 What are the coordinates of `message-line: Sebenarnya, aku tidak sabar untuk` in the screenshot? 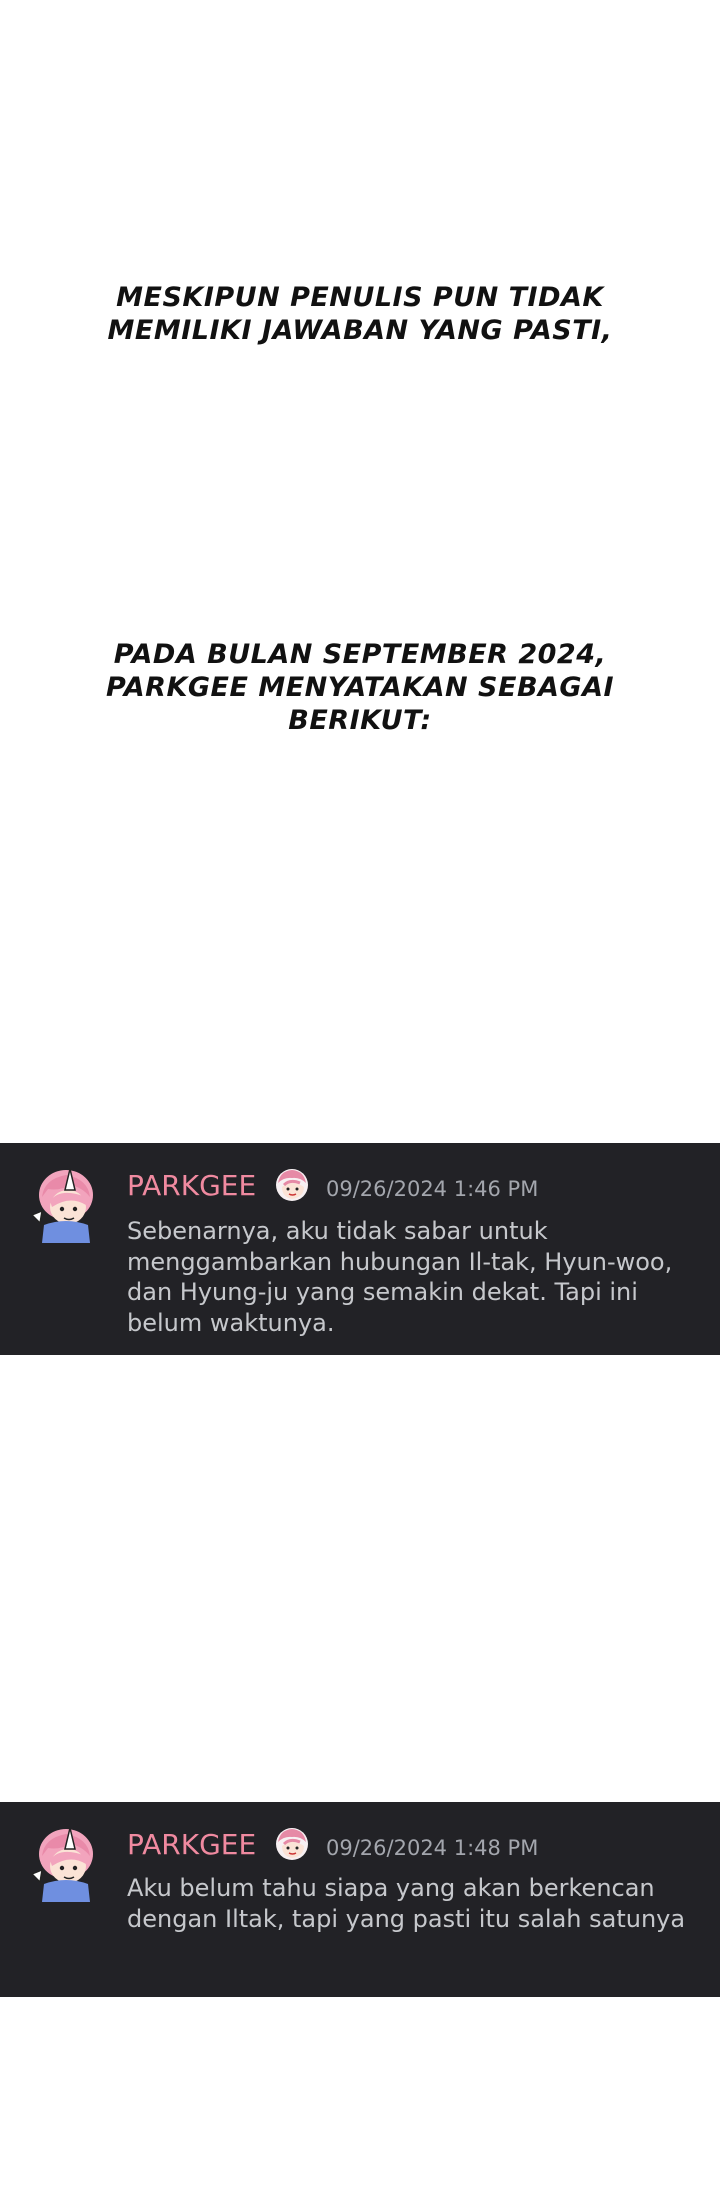 It's located at (337, 1231).